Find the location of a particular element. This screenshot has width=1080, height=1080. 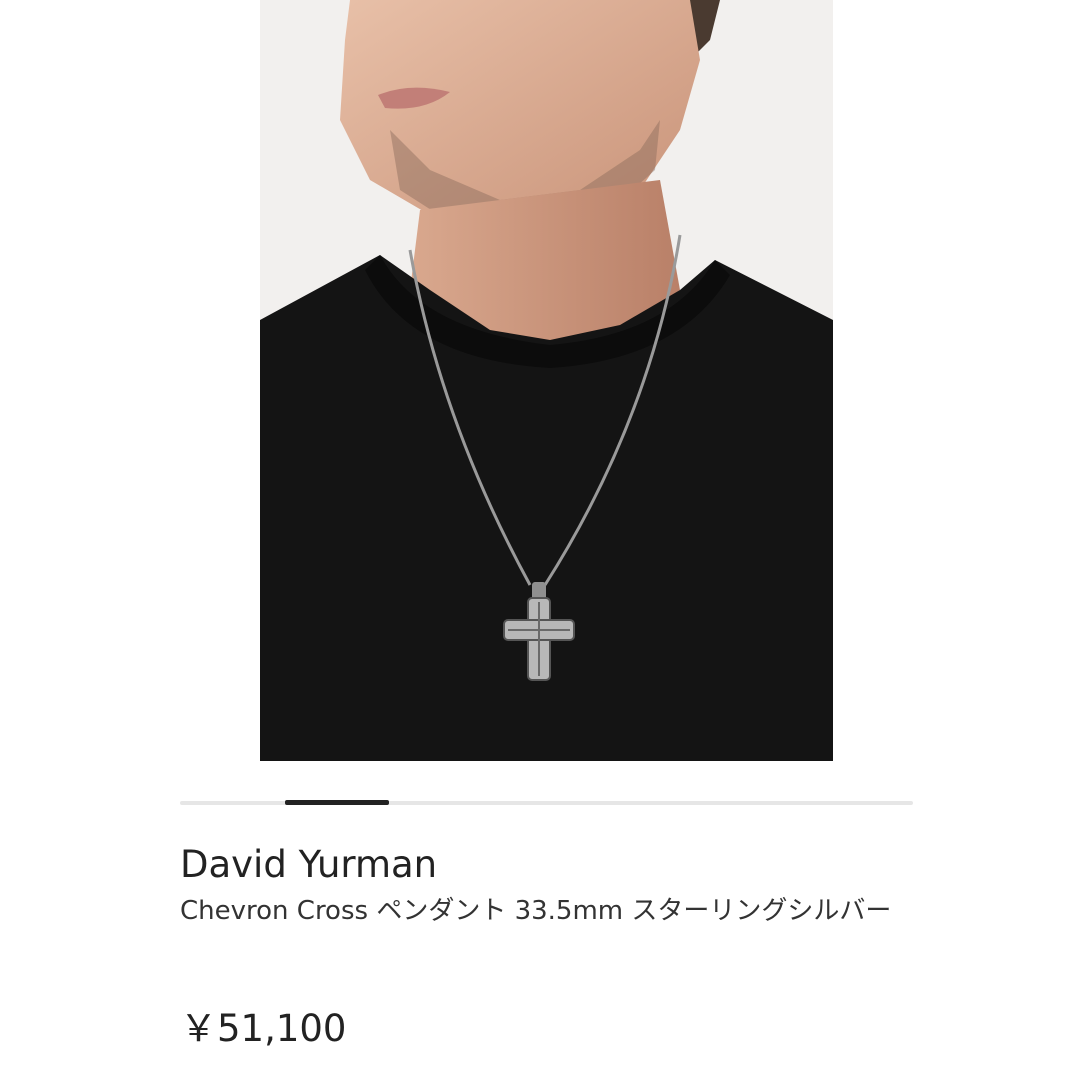

product-name: Chevron Cross ペンダント 33.5mm スターリングシルバー is located at coordinates (536, 911).